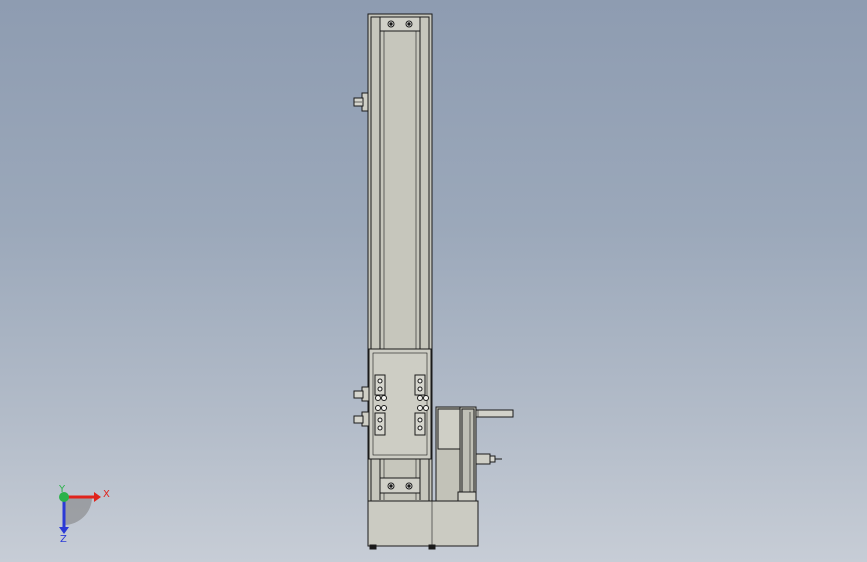 Image resolution: width=867 pixels, height=562 pixels. What do you see at coordinates (400, 404) in the screenshot?
I see `carriage` at bounding box center [400, 404].